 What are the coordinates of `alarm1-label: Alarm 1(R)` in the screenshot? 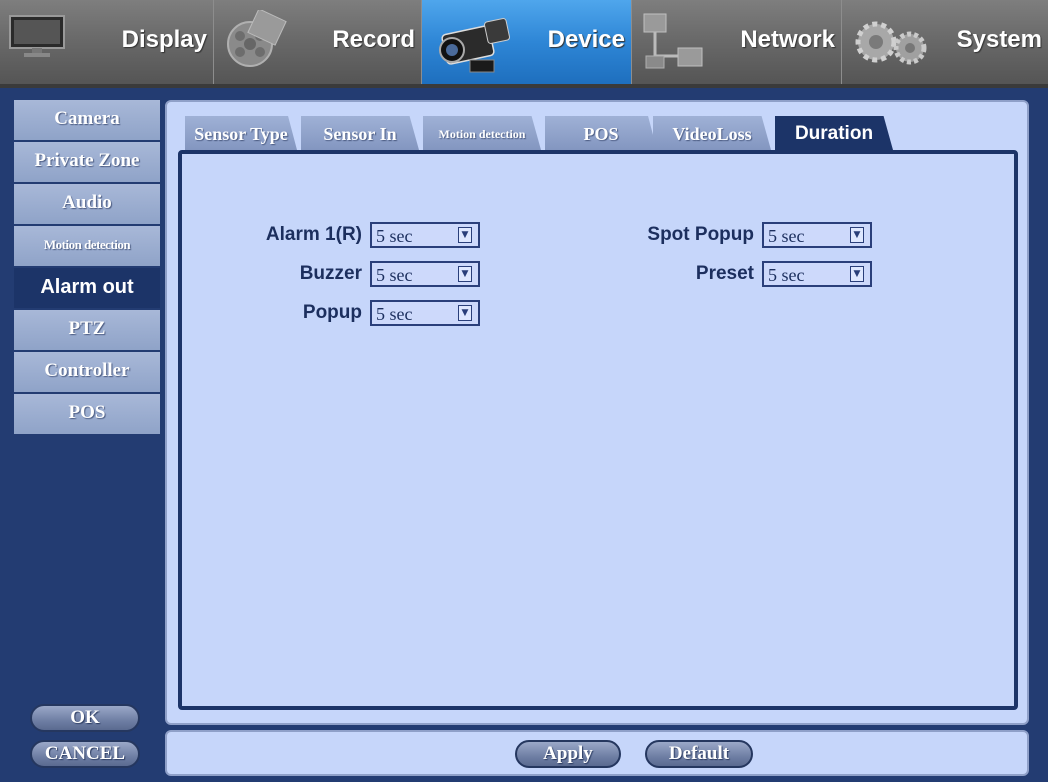 It's located at (313, 234).